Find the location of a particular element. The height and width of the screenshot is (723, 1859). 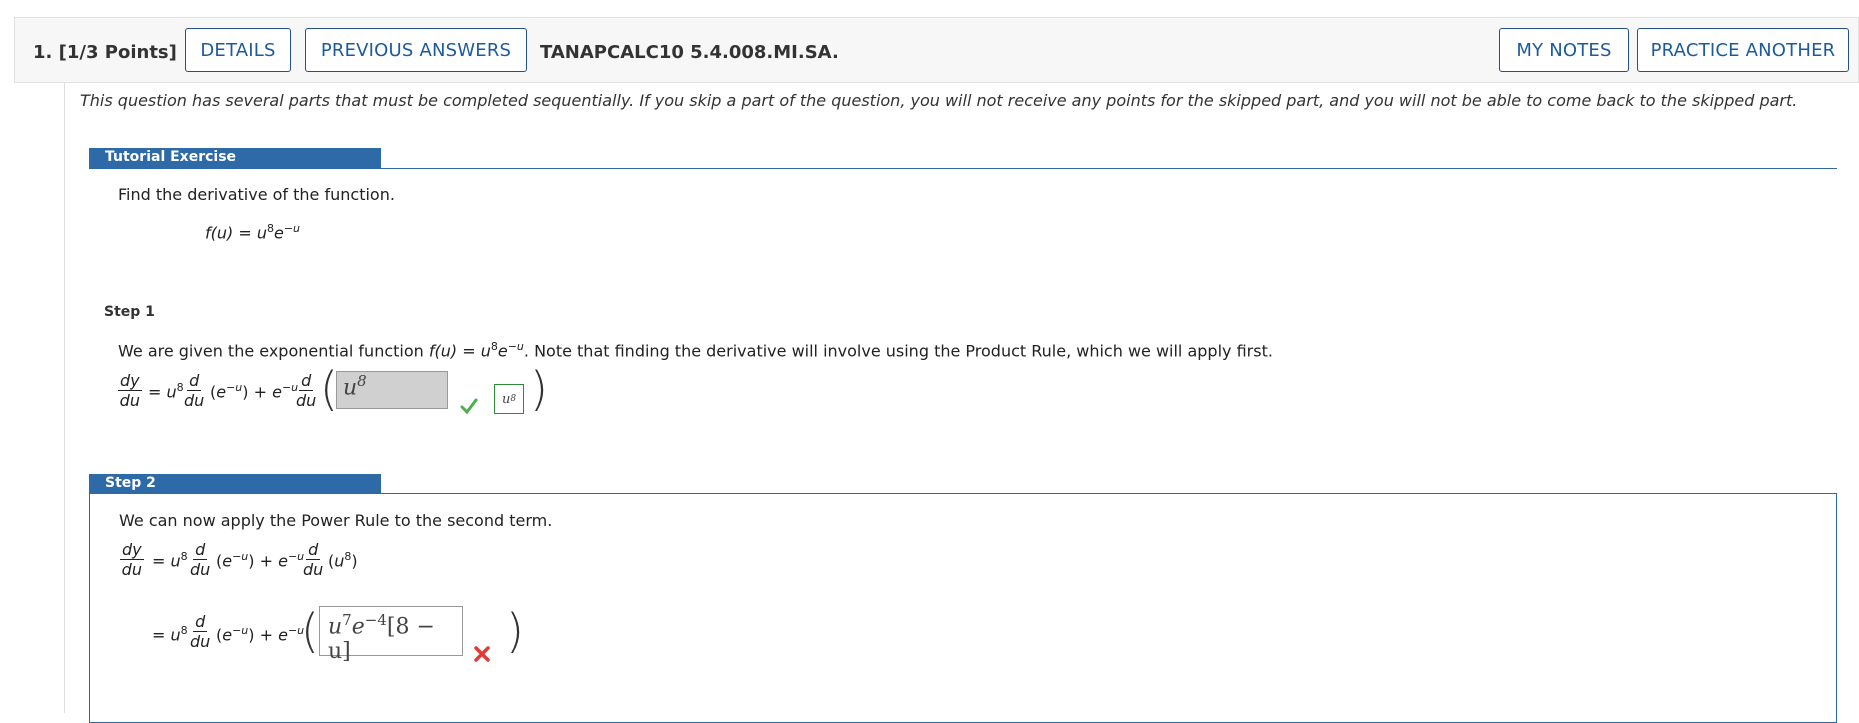

question-number: 1. [1/3 Points] is located at coordinates (105, 52).